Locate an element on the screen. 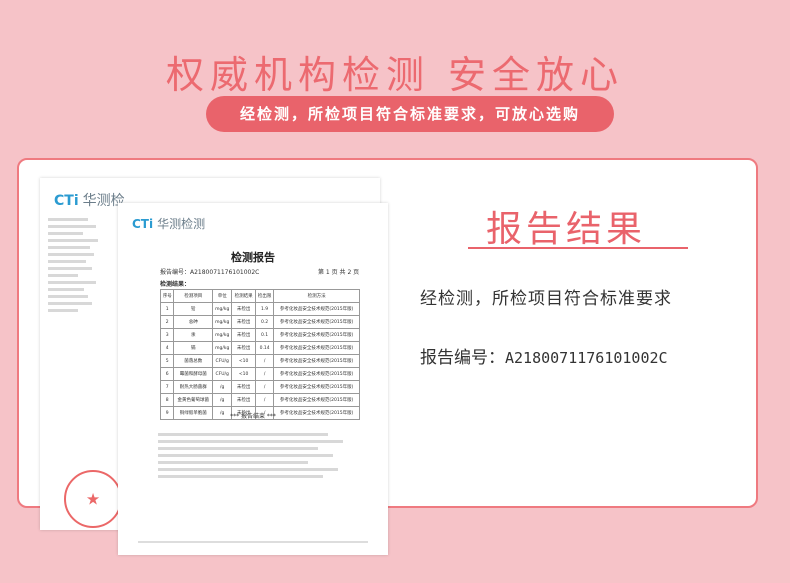 This screenshot has height=583, width=790. report-ref: 报告编号：A2180071176101002C is located at coordinates (210, 272).